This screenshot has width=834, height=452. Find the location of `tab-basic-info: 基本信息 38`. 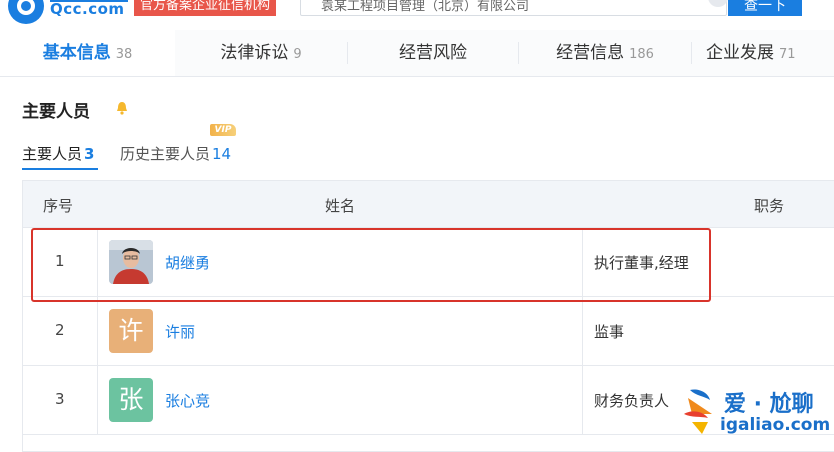

tab-basic-info: 基本信息 38 is located at coordinates (87, 53).